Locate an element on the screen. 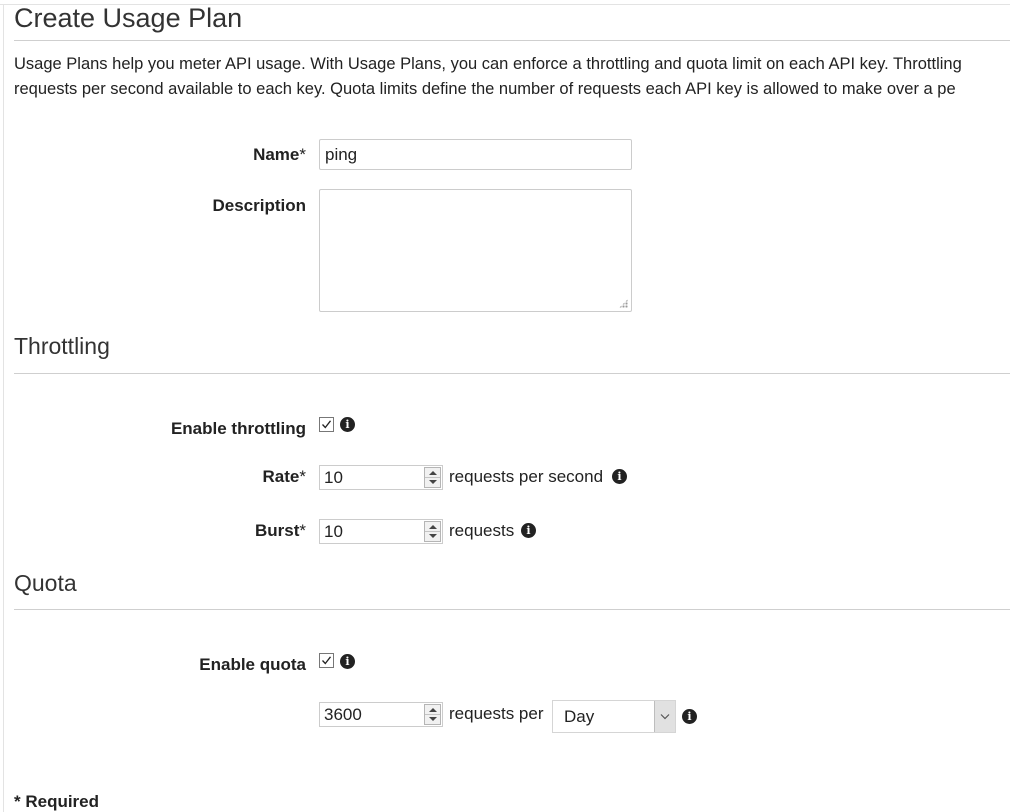 The image size is (1010, 812). quota-period-value: Day is located at coordinates (579, 716).